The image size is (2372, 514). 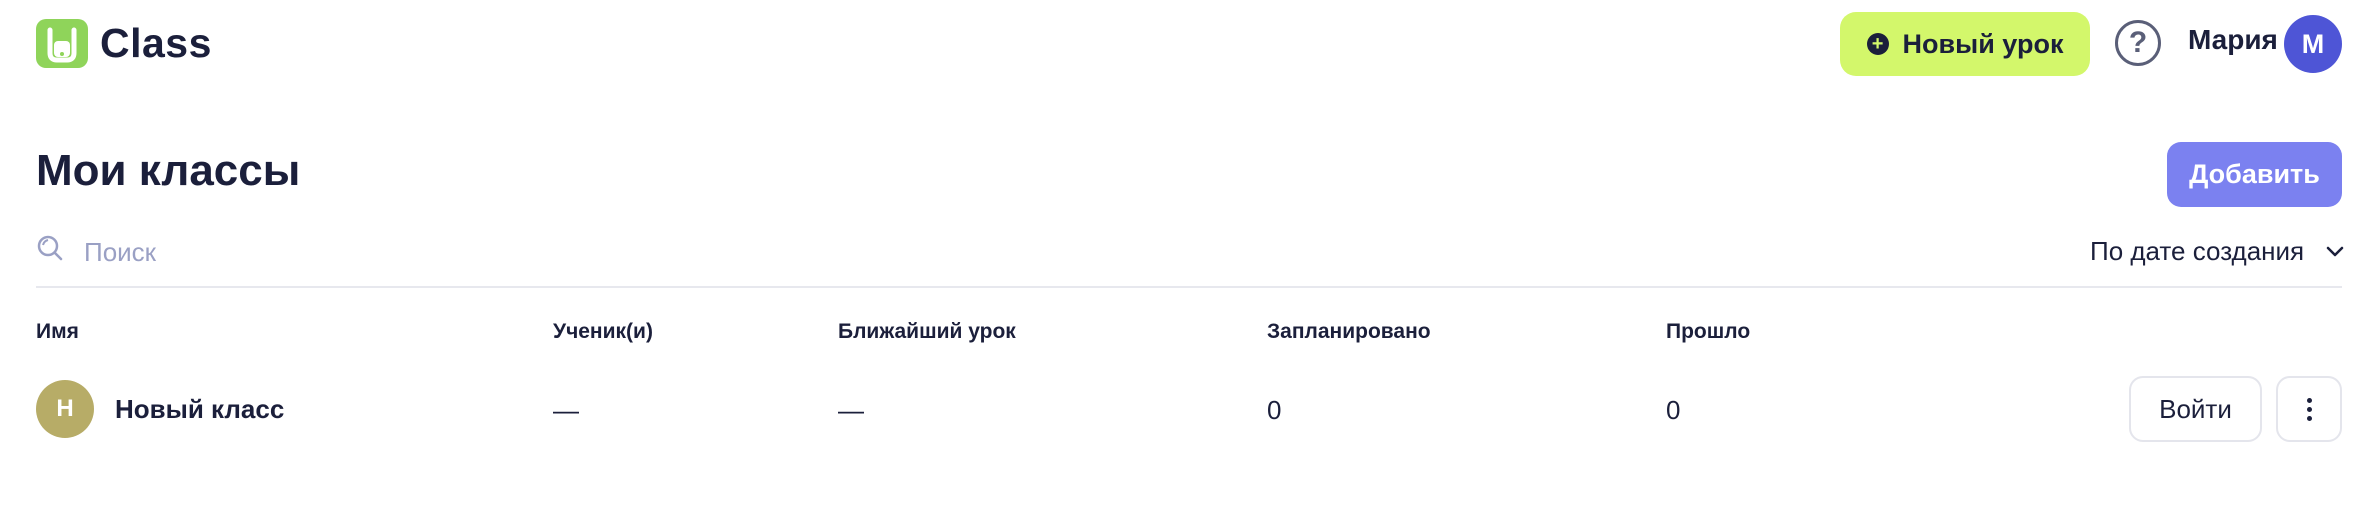 I want to click on students-cell: —, so click(x=566, y=410).